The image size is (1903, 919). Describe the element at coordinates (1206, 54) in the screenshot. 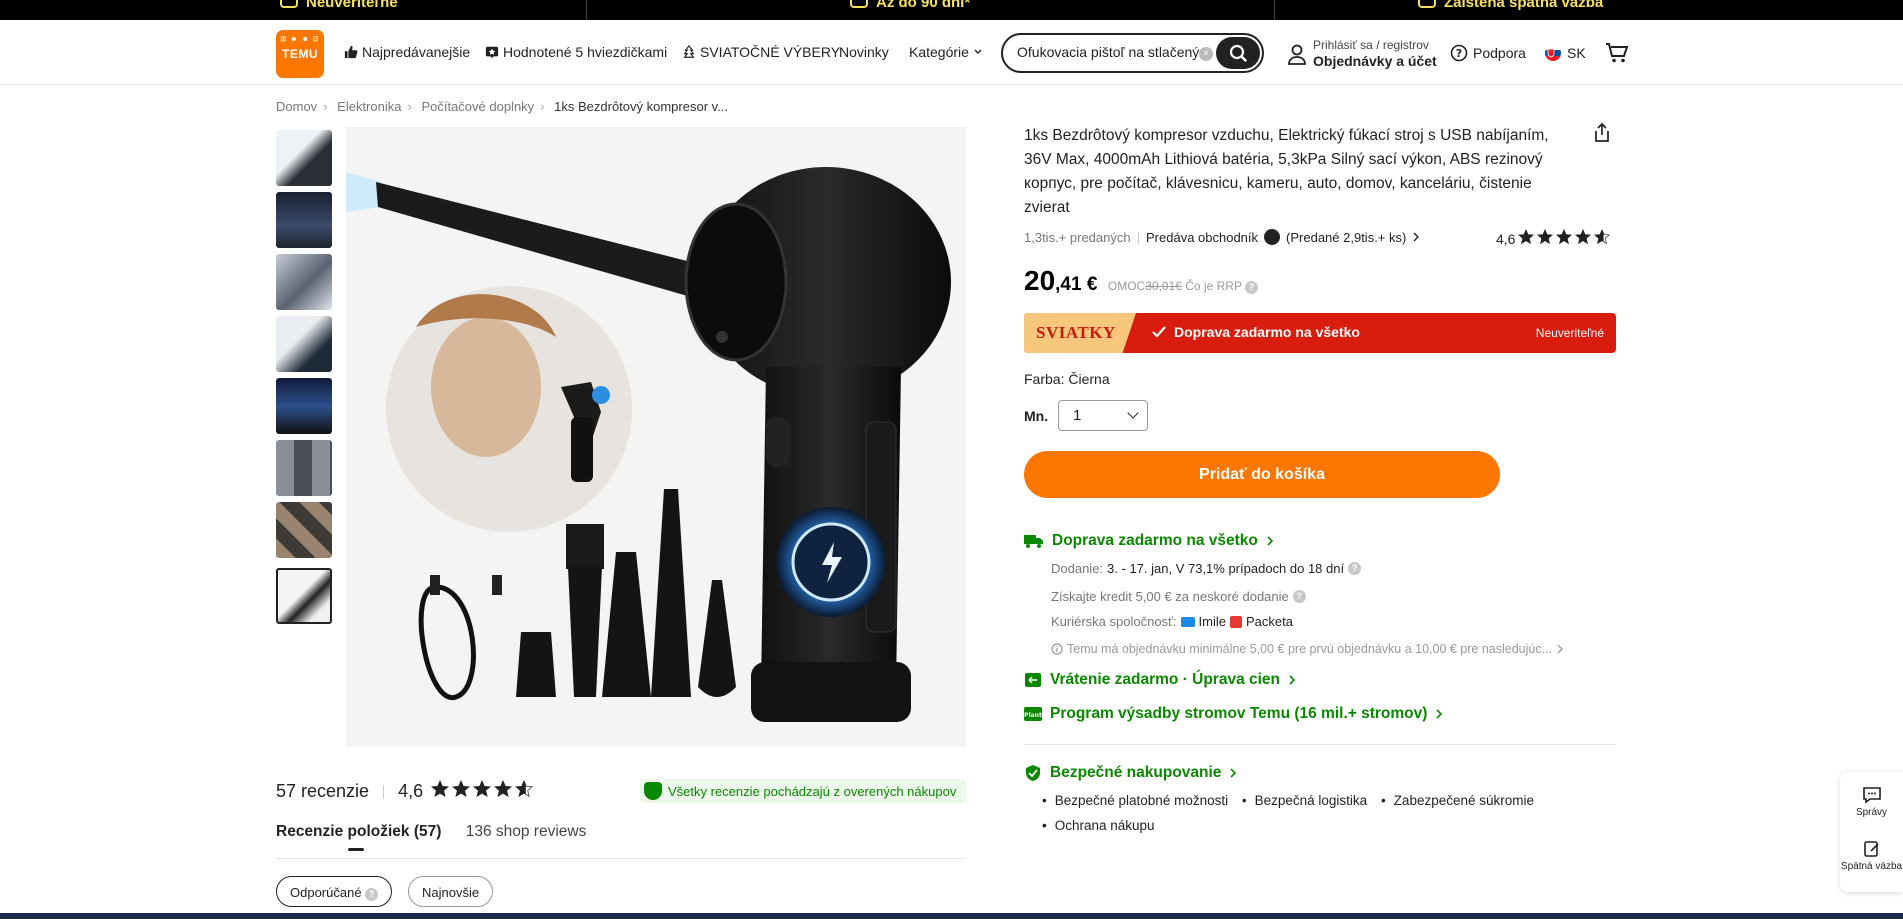

I see `clear-search-icon: ×` at that location.